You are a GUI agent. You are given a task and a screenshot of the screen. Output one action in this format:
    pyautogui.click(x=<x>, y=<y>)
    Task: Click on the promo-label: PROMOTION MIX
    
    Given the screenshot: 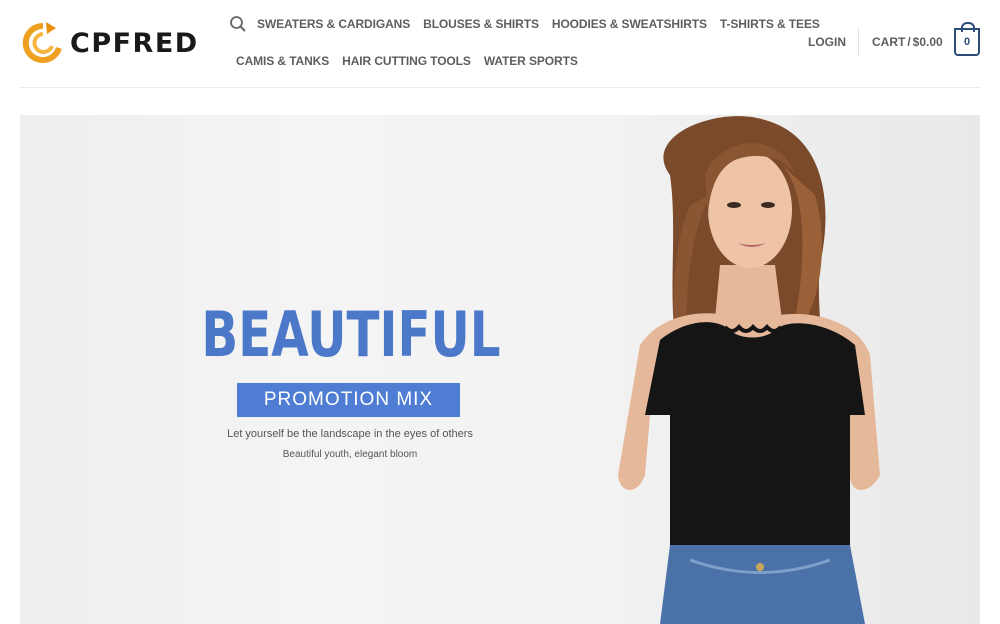 What is the action you would take?
    pyautogui.click(x=348, y=400)
    